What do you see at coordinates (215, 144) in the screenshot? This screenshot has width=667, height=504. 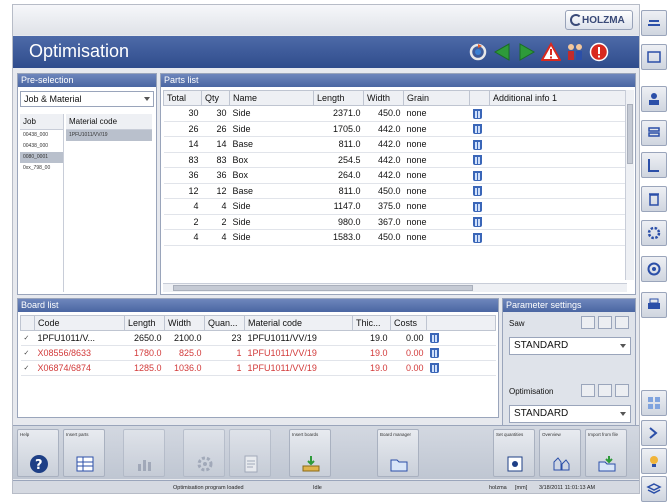 I see `cell-qty: 14` at bounding box center [215, 144].